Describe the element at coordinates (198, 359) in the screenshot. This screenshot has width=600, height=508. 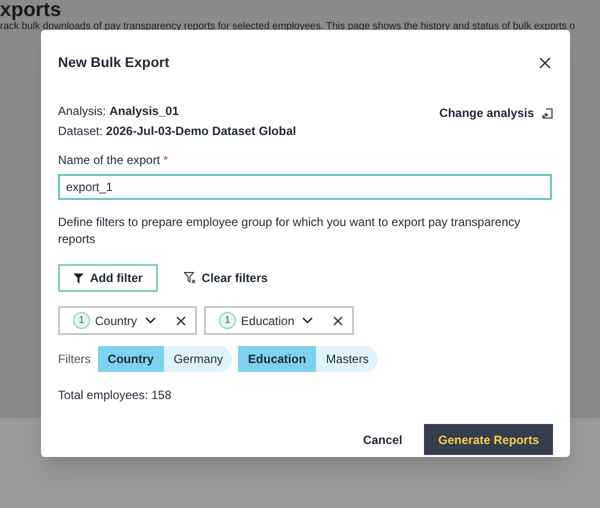
I see `filter-tag-value: Germany` at that location.